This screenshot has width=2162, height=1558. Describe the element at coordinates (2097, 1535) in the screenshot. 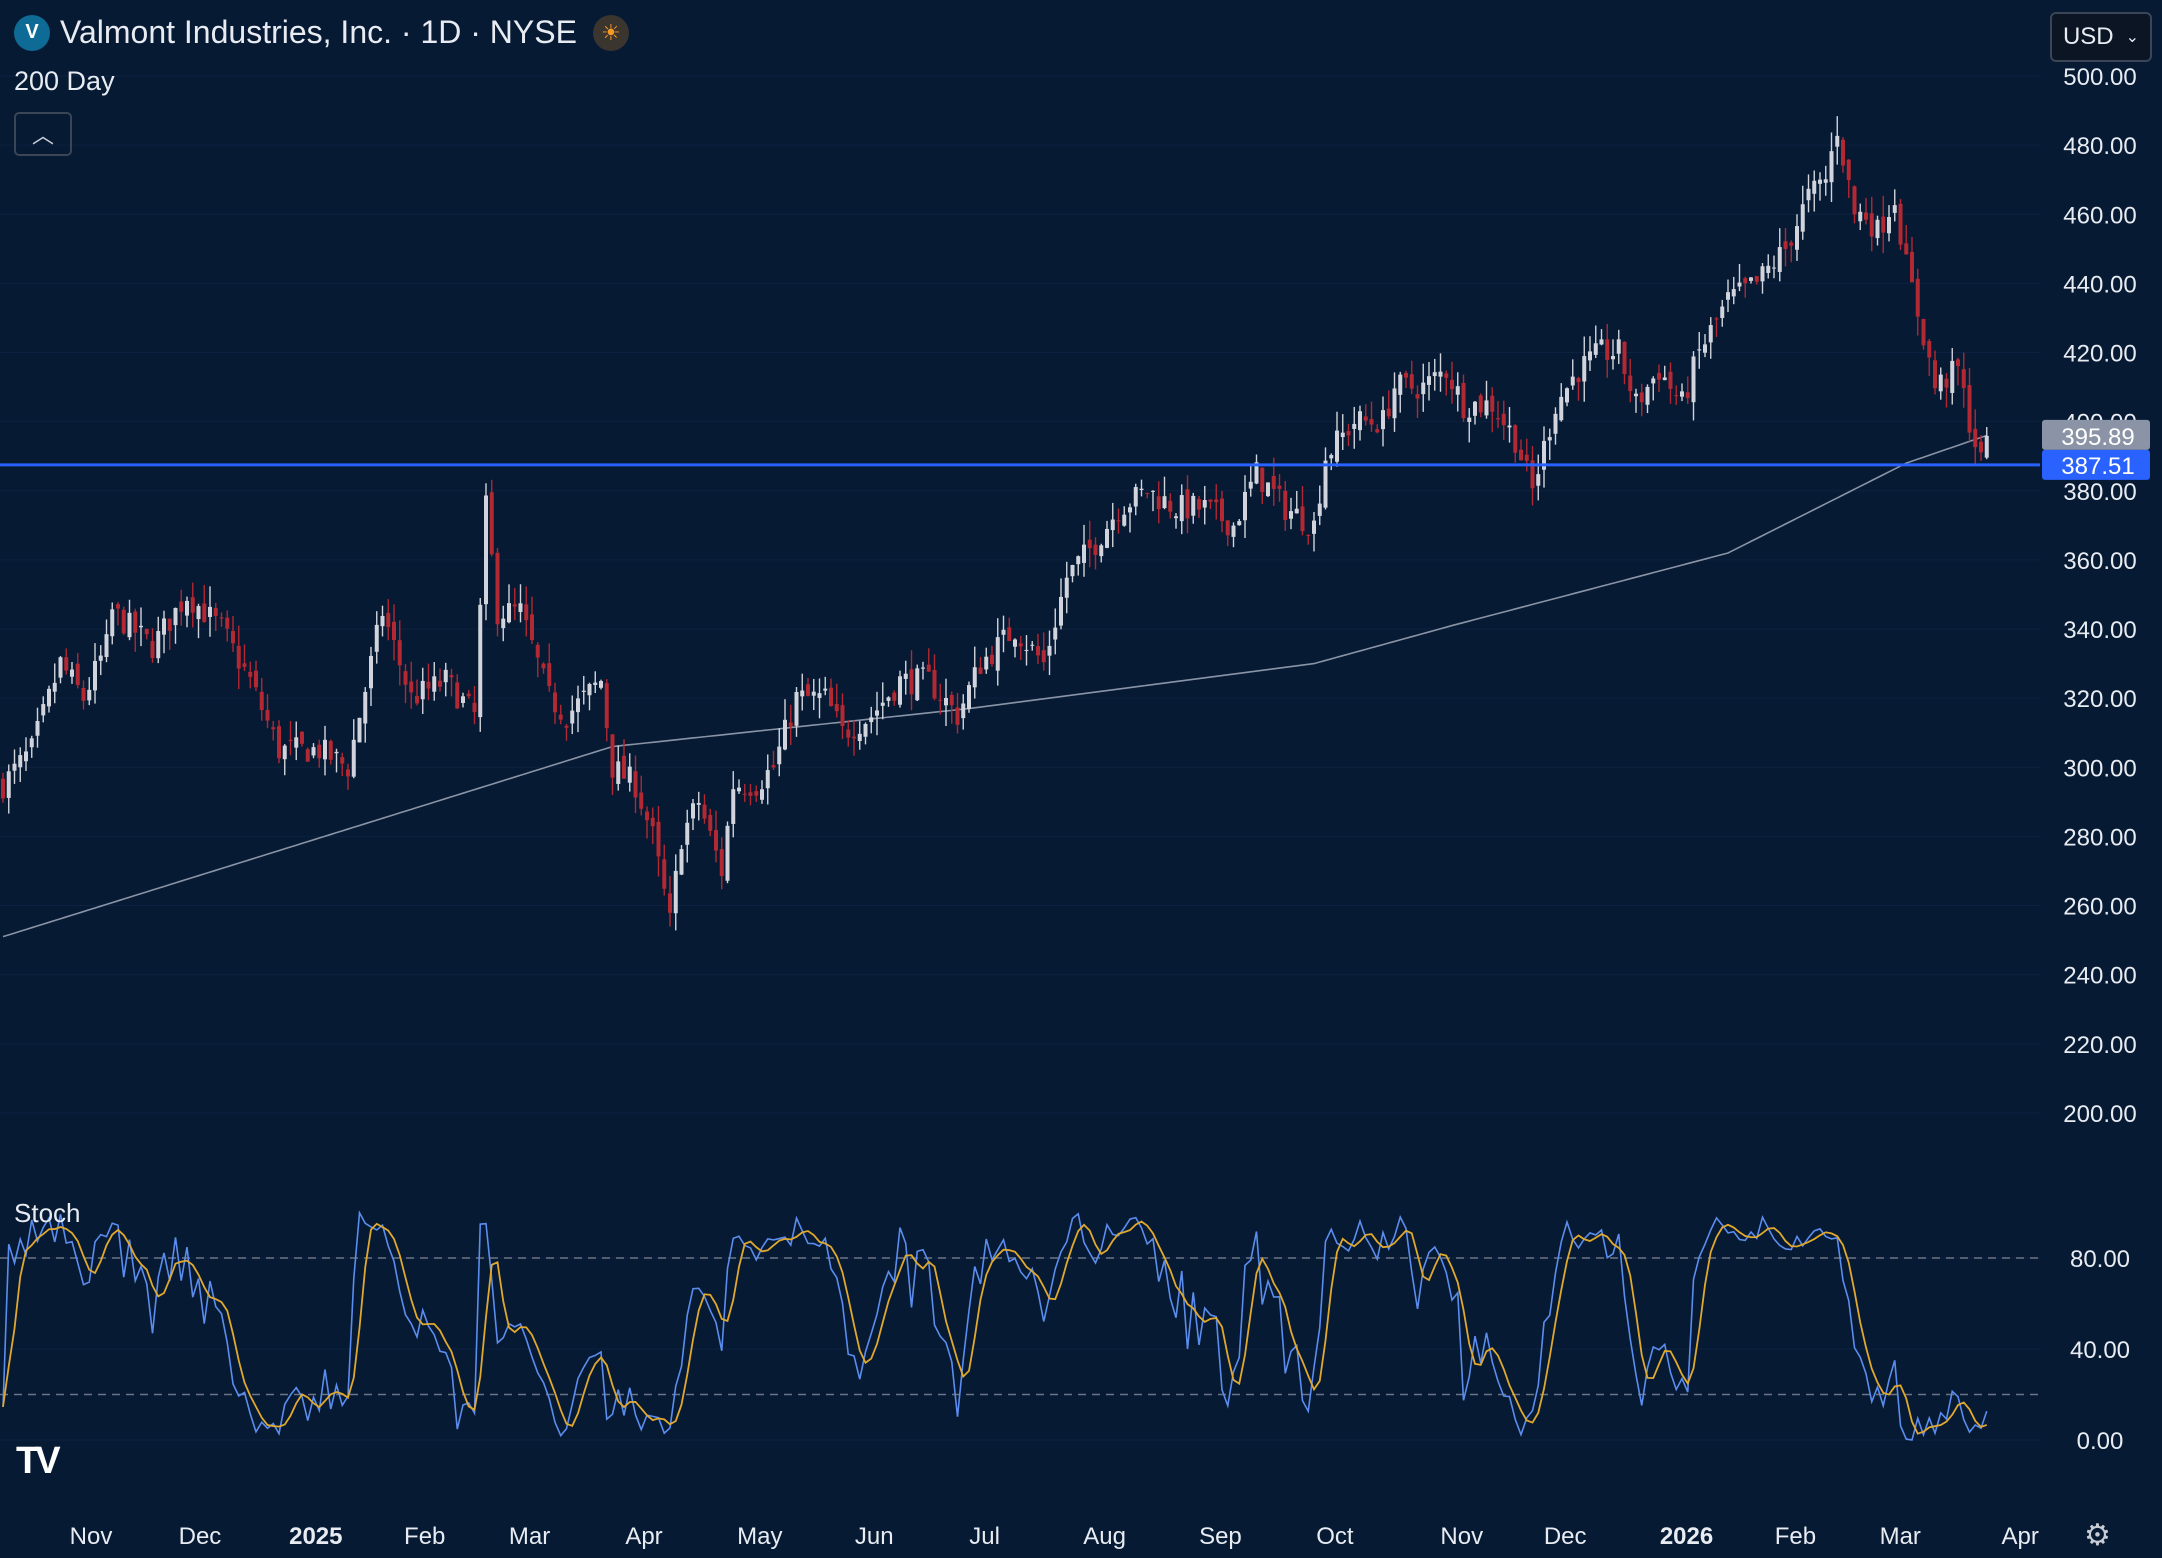

I see `settings-icon: ⚙` at that location.